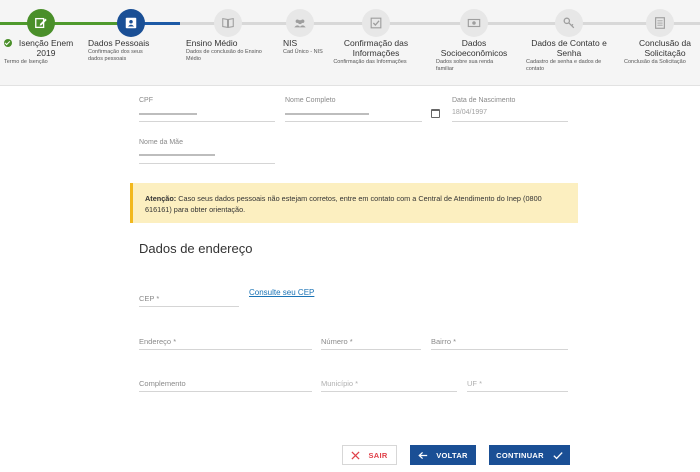 The height and width of the screenshot is (472, 700). Describe the element at coordinates (474, 48) in the screenshot. I see `step-6-title: Dados Socioeconômicos` at that location.